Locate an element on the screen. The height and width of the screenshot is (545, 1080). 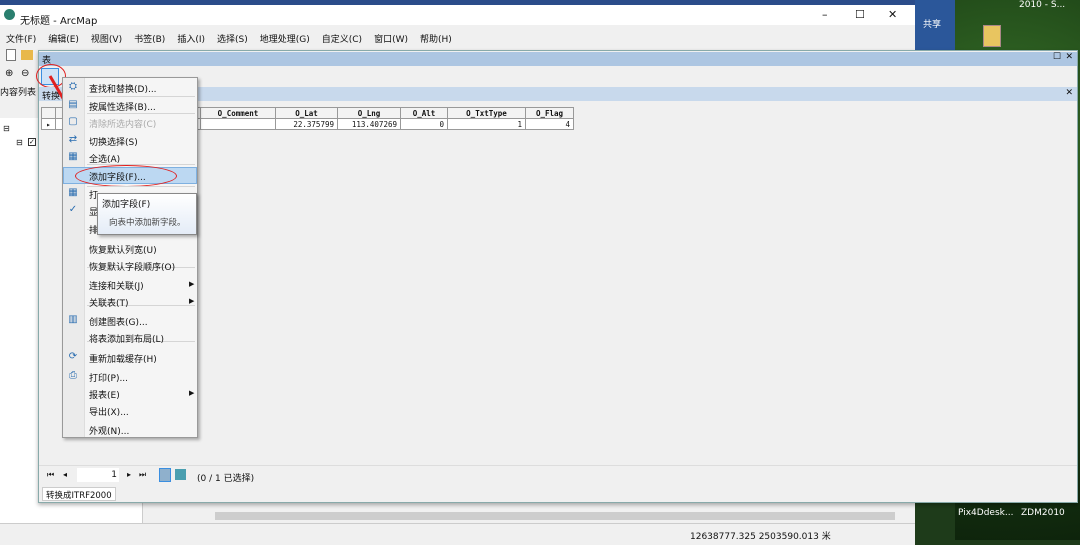
record-number-input: 1 is located at coordinates (98, 475).